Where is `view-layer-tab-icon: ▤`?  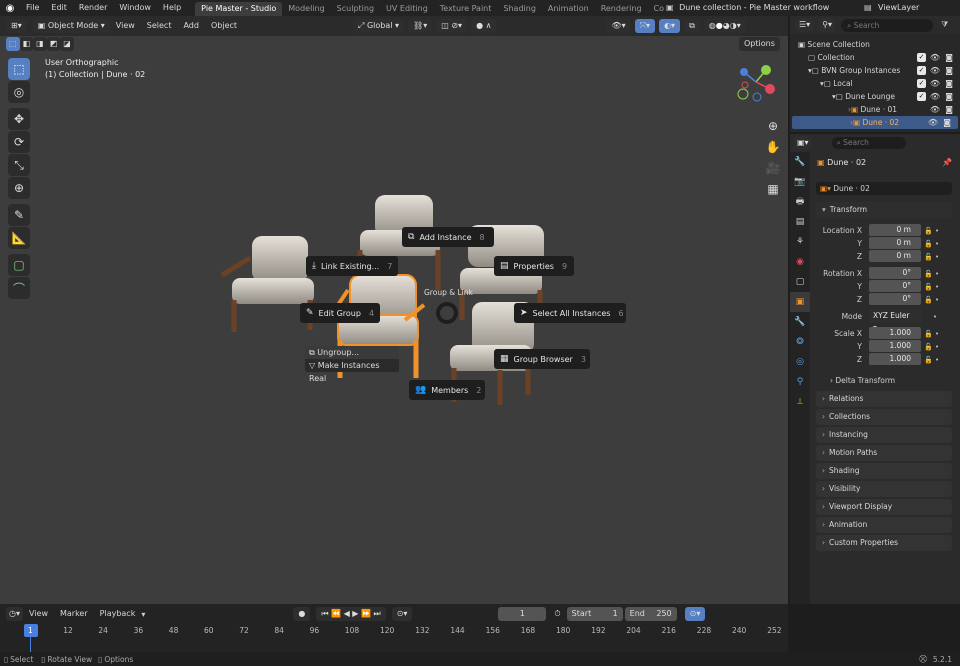
view-layer-tab-icon: ▤ is located at coordinates (800, 222).